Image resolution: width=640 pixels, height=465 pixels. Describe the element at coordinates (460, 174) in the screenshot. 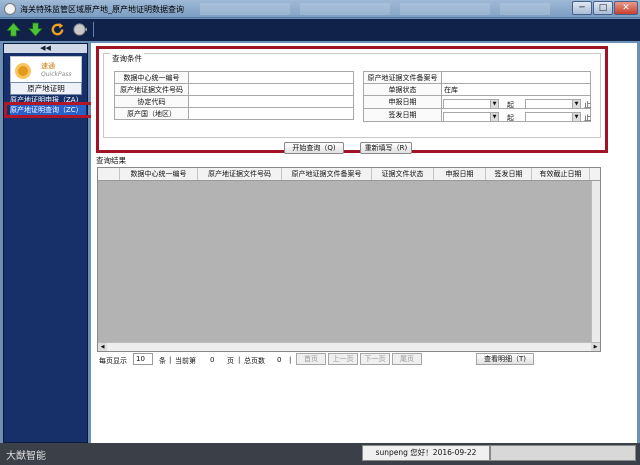

I see `column-header: 申报日期` at that location.